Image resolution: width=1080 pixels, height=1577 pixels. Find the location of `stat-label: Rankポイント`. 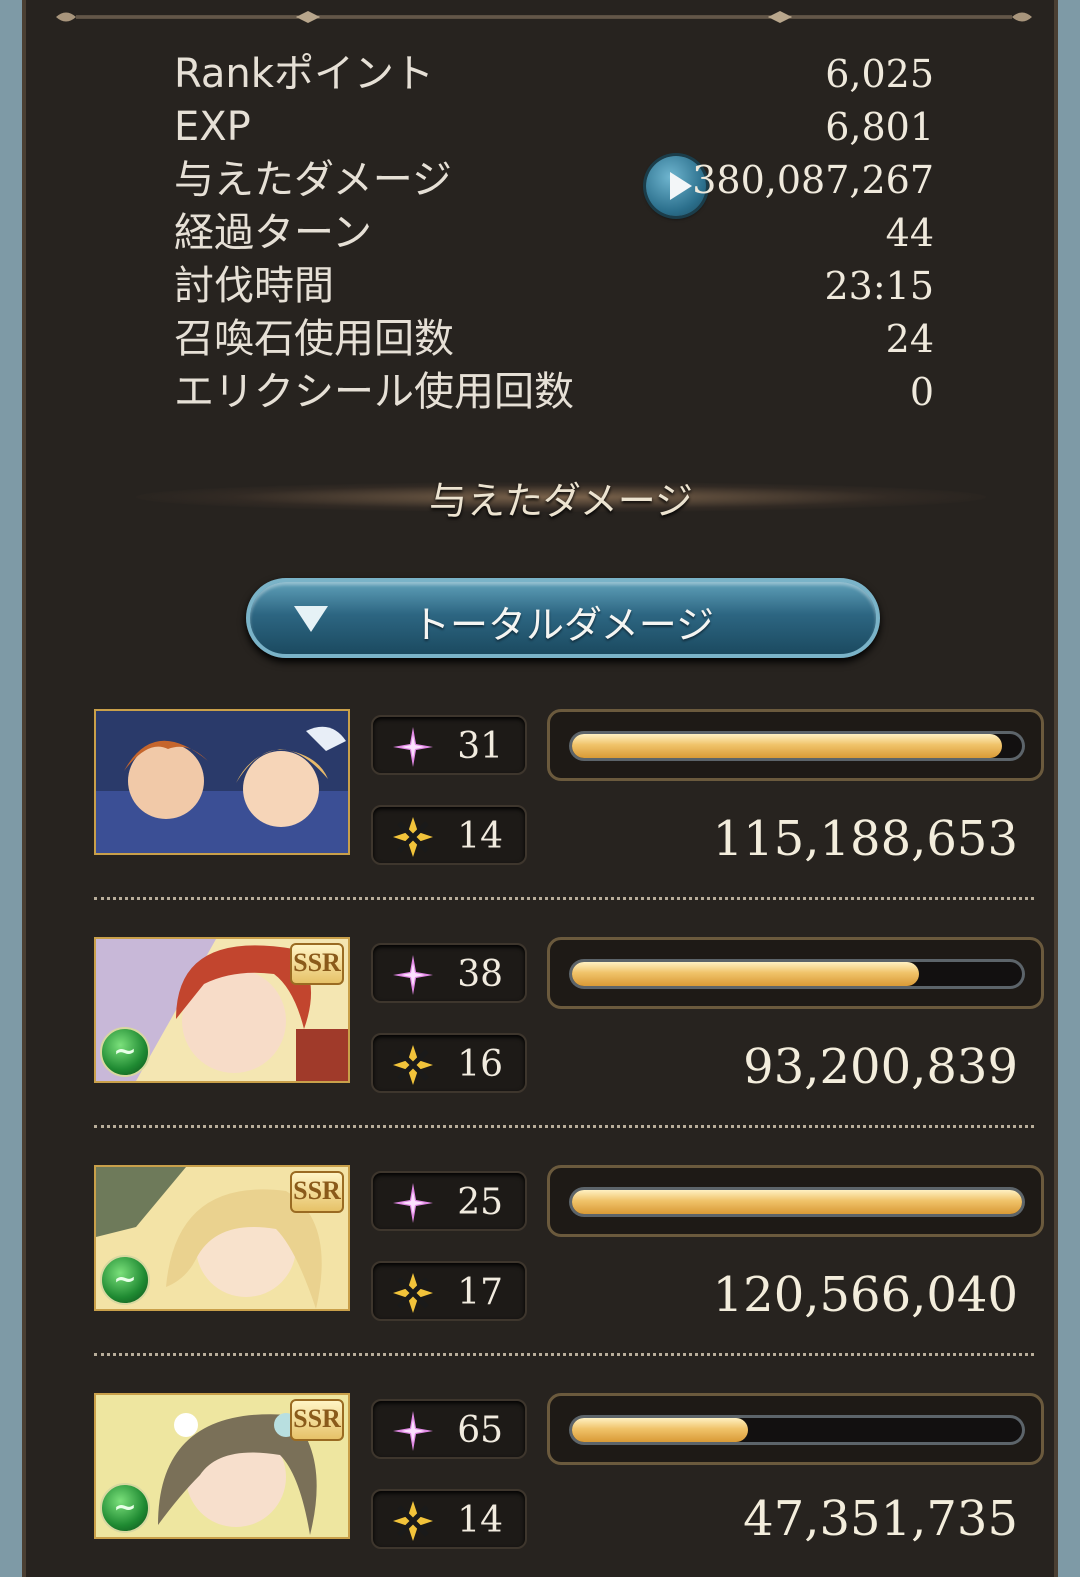

stat-label: Rankポイント is located at coordinates (304, 74).